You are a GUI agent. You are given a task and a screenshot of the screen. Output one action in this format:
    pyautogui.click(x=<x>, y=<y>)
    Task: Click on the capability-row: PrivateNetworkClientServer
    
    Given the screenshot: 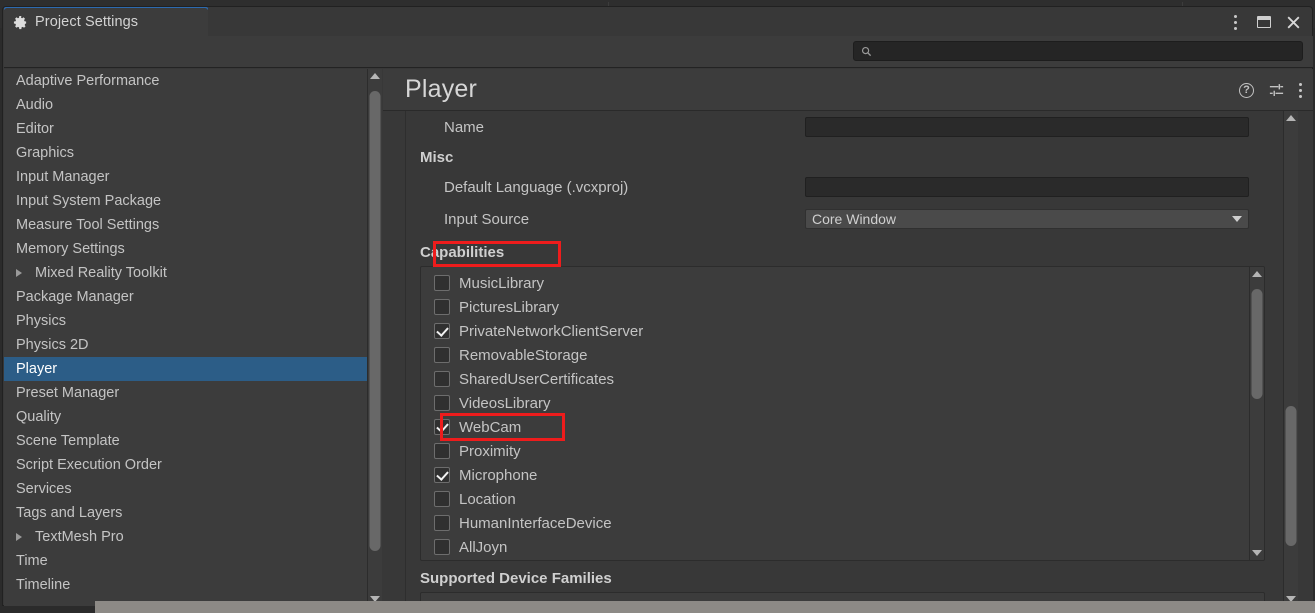 What is the action you would take?
    pyautogui.click(x=826, y=331)
    